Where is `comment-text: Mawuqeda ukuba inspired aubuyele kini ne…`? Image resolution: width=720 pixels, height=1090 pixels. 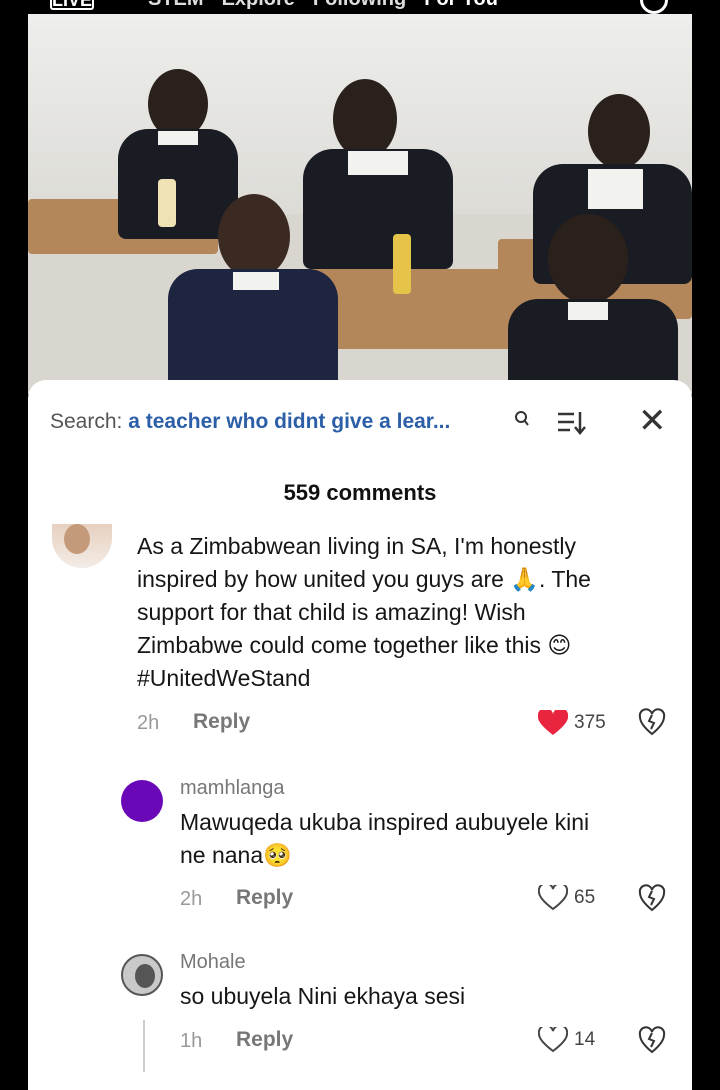
comment-text: Mawuqeda ukuba inspired aubuyele kini ne… is located at coordinates (385, 838).